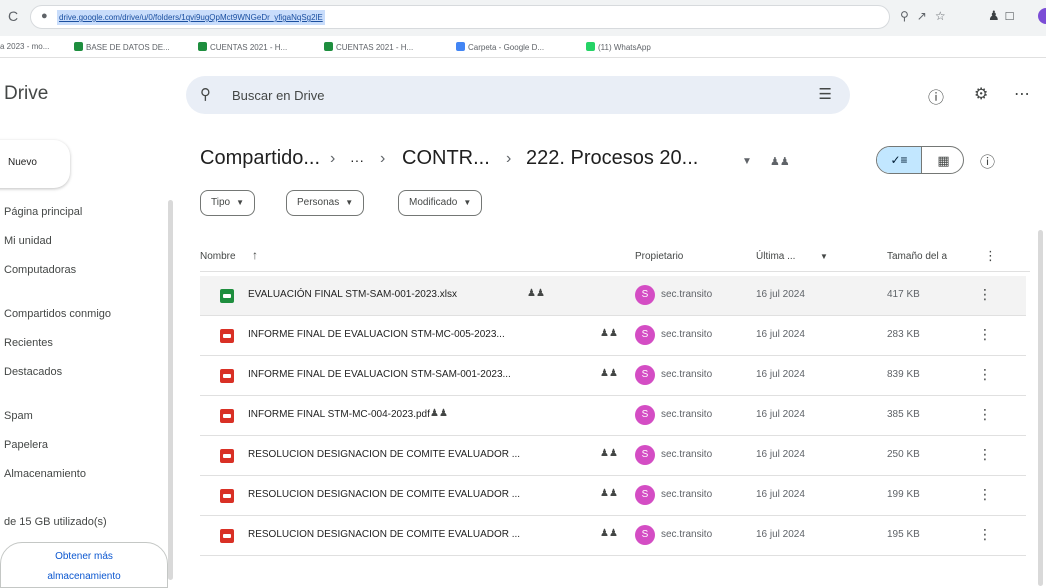  What do you see at coordinates (659, 256) in the screenshot?
I see `column-owner: Propietario` at bounding box center [659, 256].